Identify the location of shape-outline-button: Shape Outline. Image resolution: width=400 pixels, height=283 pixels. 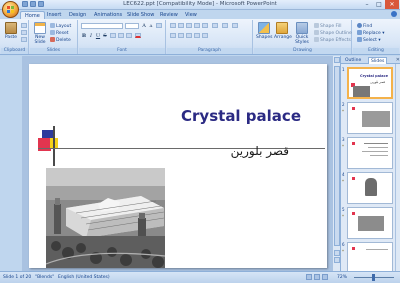
(333, 33).